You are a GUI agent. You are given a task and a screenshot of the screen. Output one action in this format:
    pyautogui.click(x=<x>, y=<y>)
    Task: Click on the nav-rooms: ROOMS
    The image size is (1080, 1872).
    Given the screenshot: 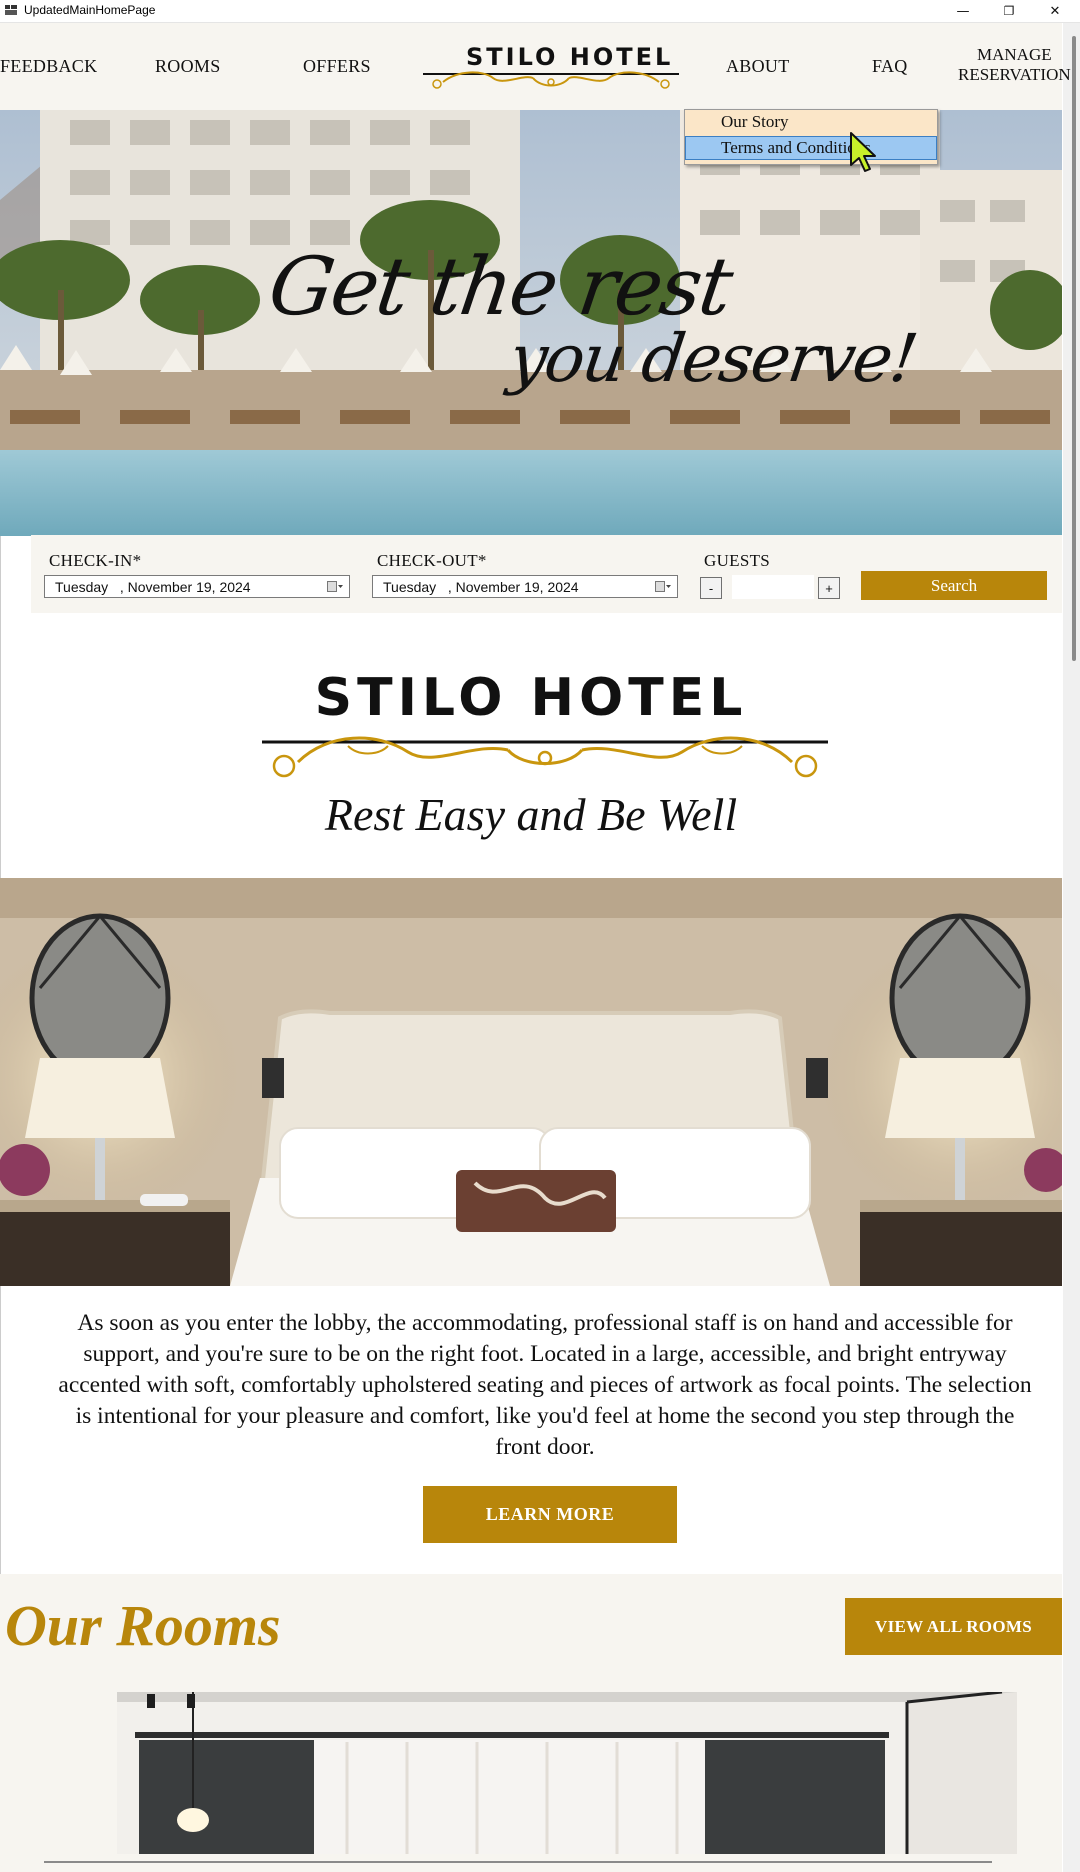 What is the action you would take?
    pyautogui.click(x=188, y=66)
    